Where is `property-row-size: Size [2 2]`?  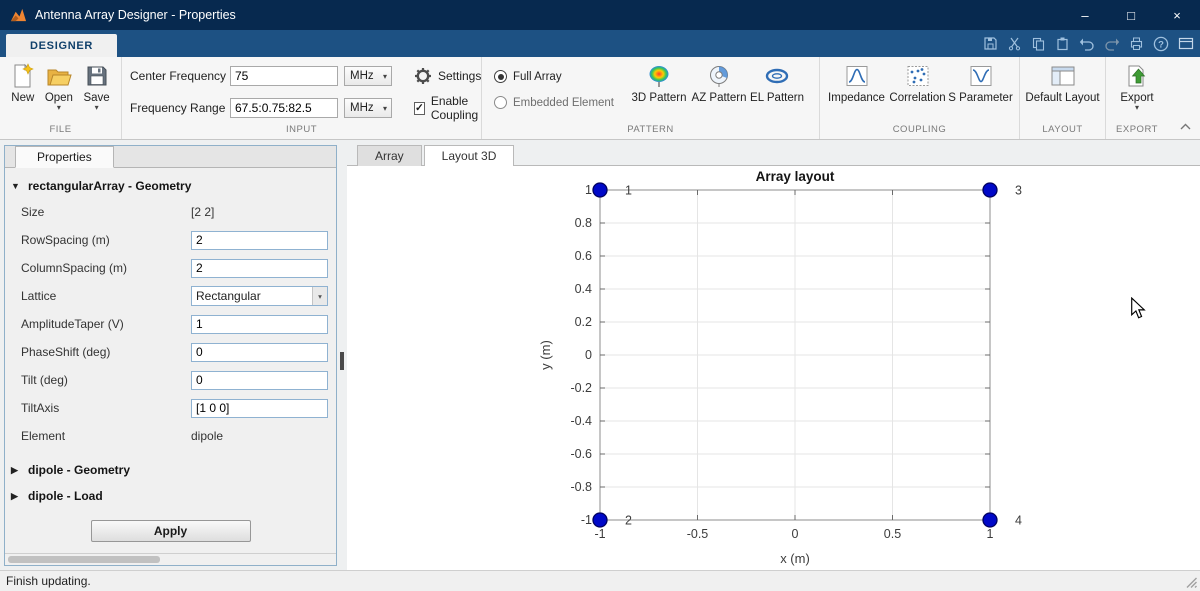 property-row-size: Size [2 2] is located at coordinates (170, 212).